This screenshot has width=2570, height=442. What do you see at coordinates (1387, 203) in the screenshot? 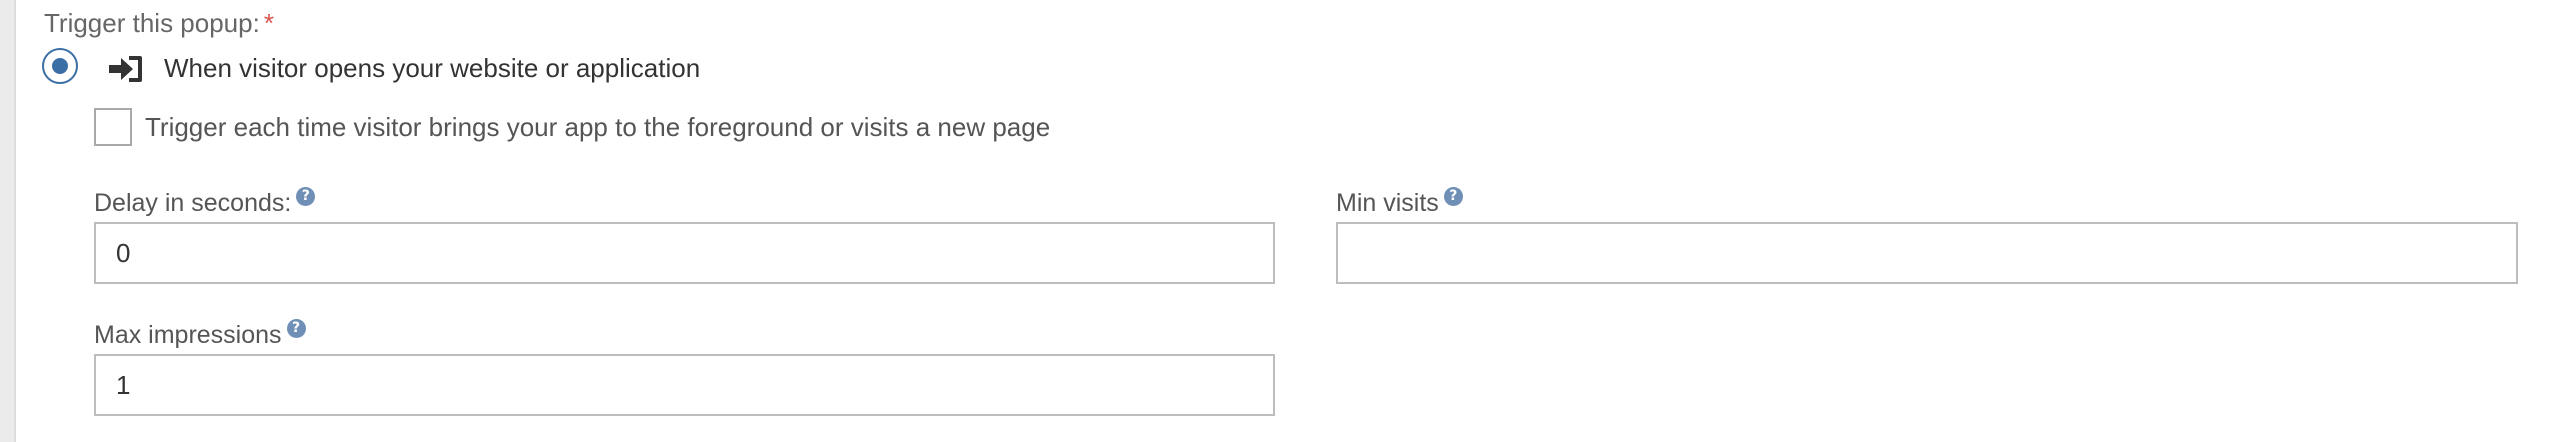
I see `min-visits-label-text: Min visits` at bounding box center [1387, 203].